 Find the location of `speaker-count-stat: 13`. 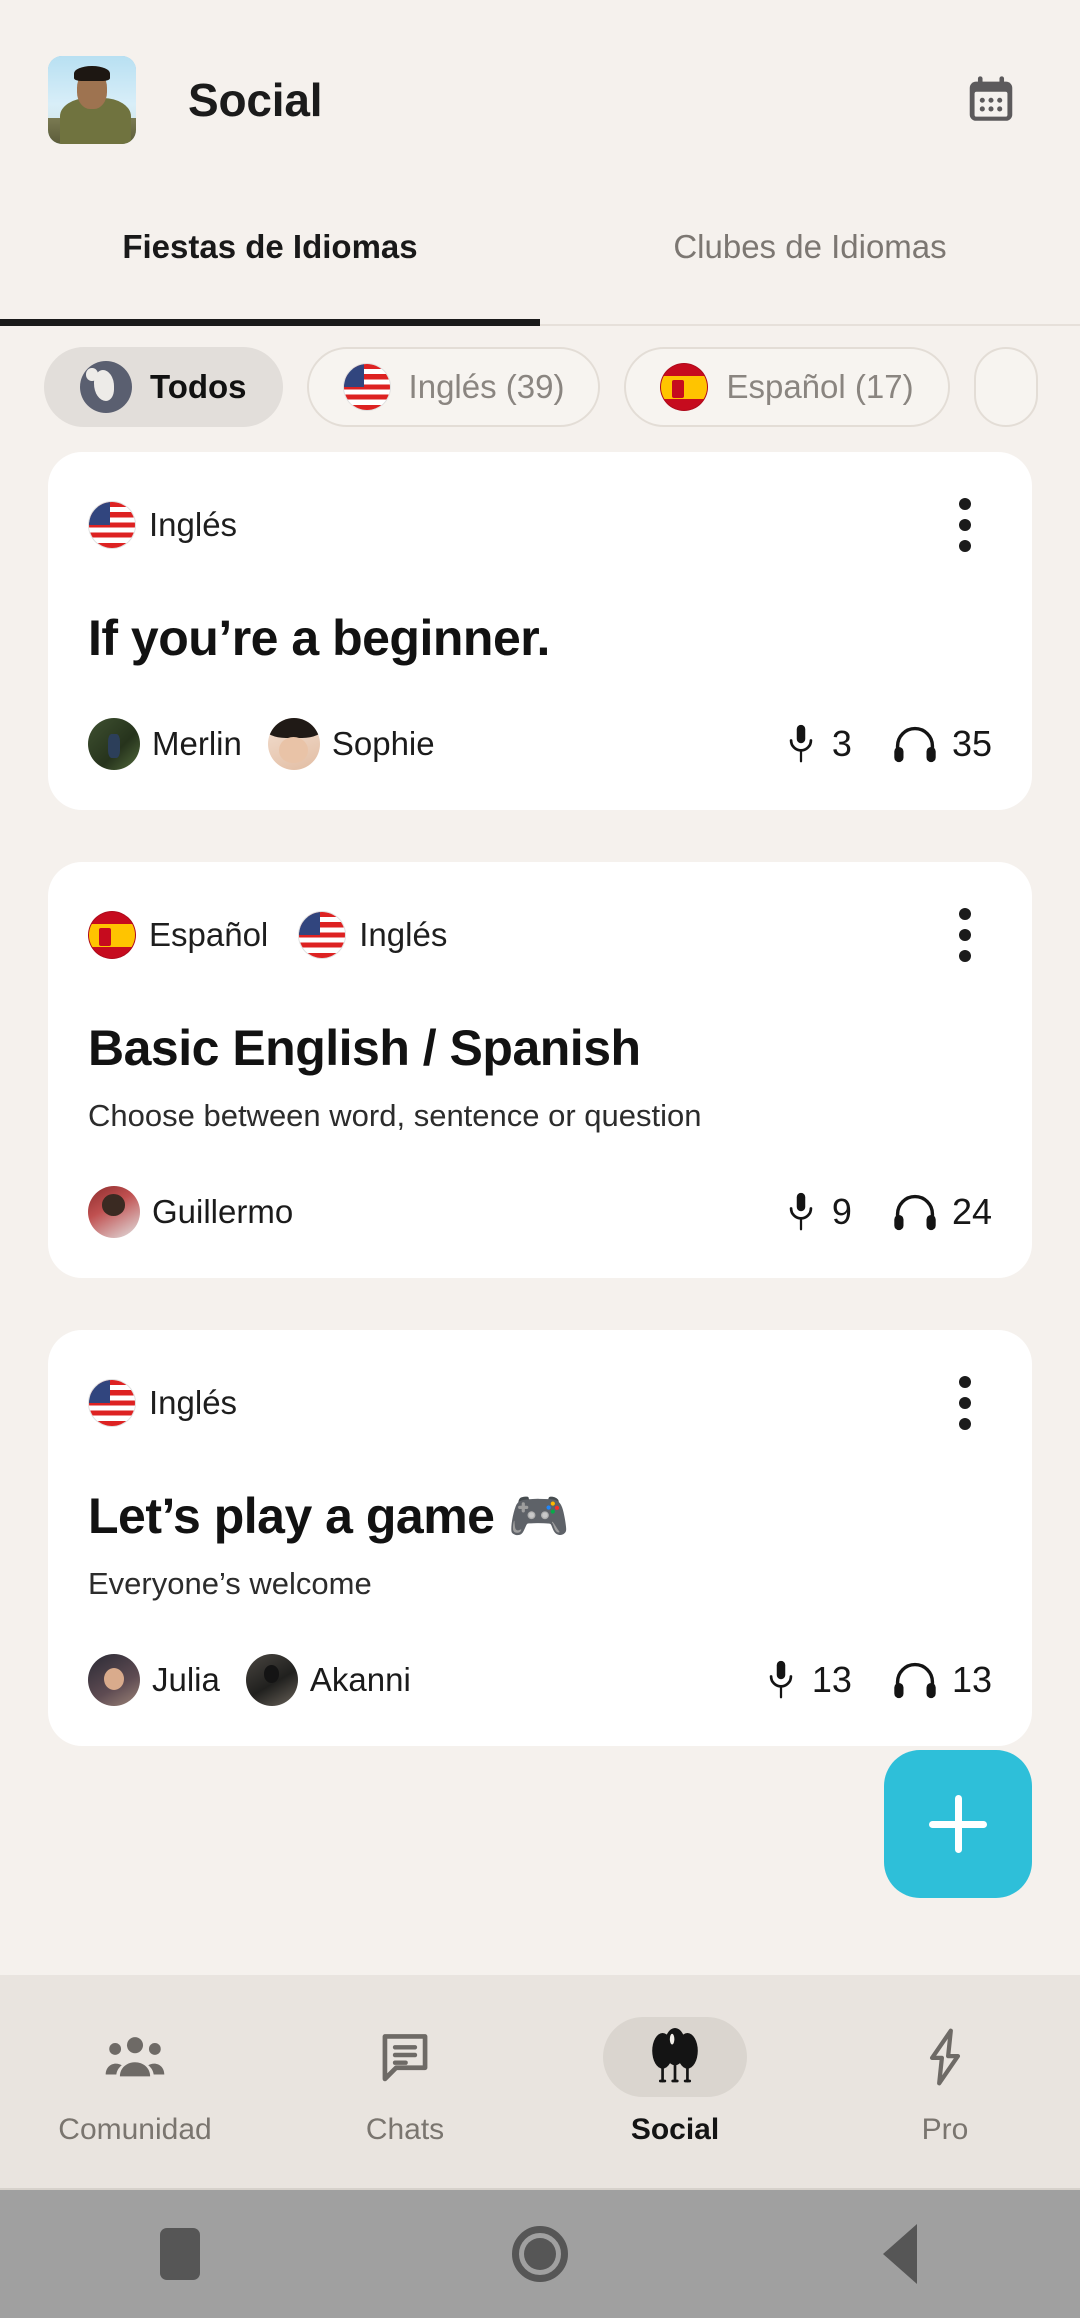

speaker-count-stat: 13 is located at coordinates (808, 1680).